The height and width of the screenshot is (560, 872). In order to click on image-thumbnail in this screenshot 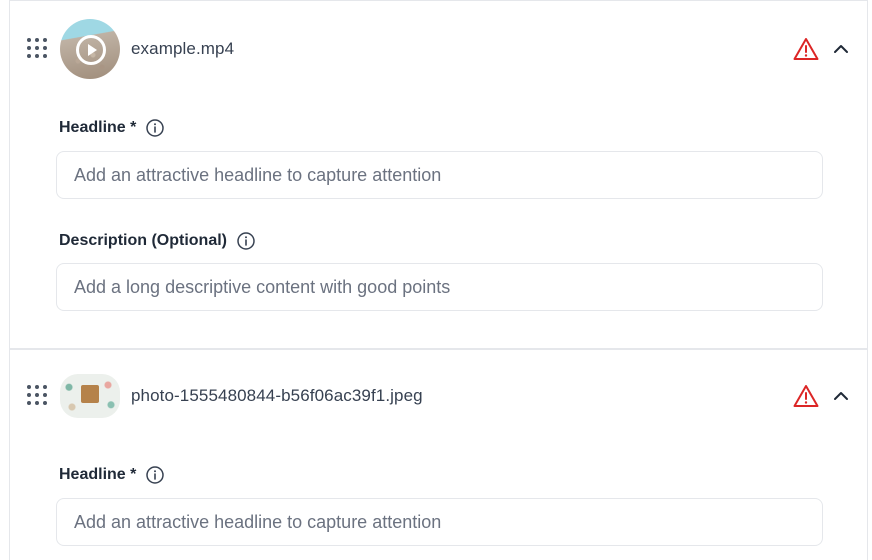, I will do `click(90, 396)`.